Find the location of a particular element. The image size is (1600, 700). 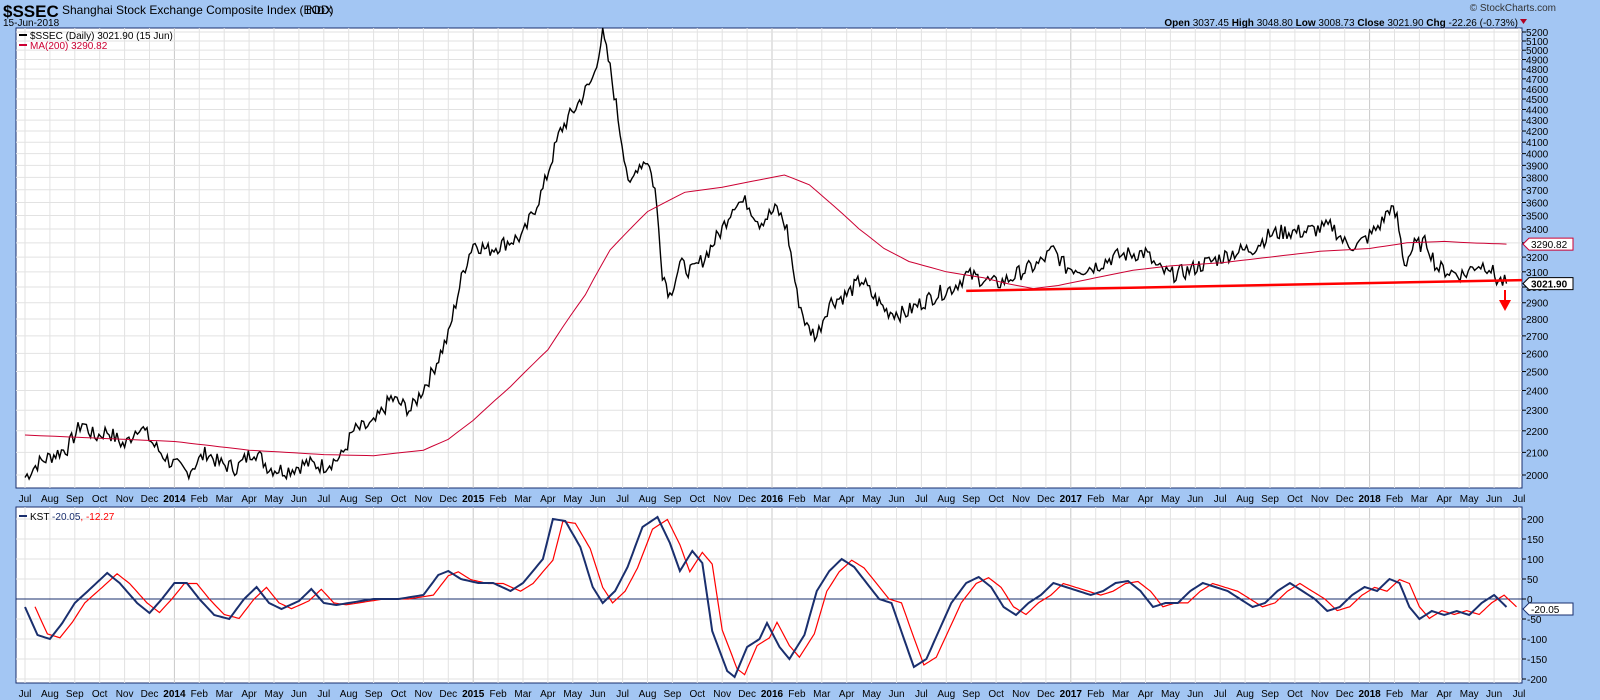

y-tick-label: 2200 is located at coordinates (1537, 432).